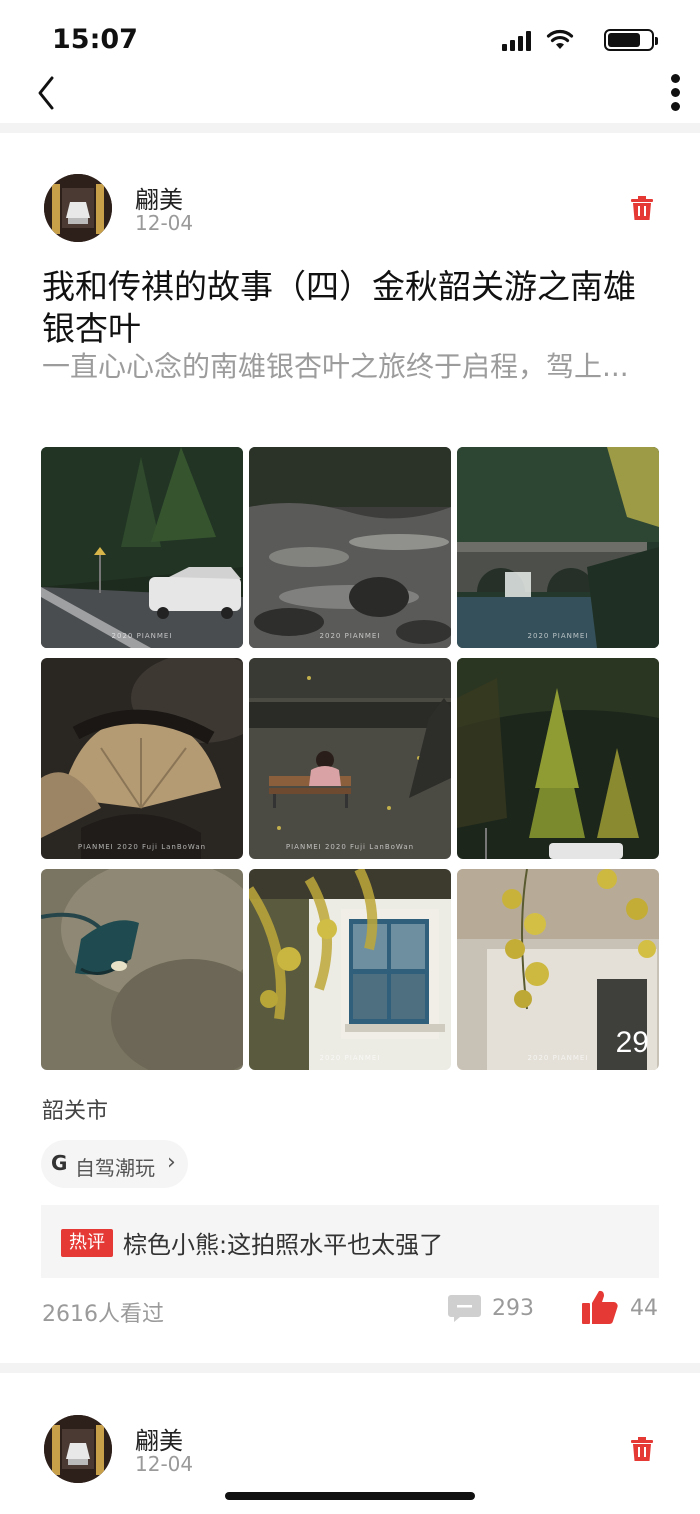 This screenshot has height=1514, width=700. Describe the element at coordinates (644, 1308) in the screenshot. I see `like-count: 44` at that location.